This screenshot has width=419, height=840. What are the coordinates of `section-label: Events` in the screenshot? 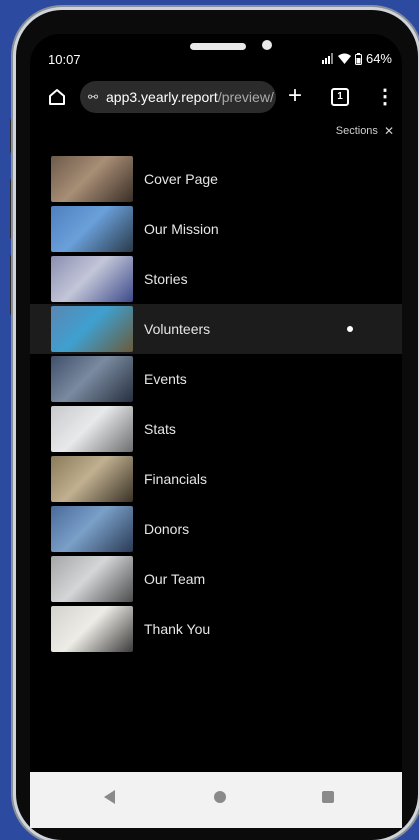 It's located at (165, 379).